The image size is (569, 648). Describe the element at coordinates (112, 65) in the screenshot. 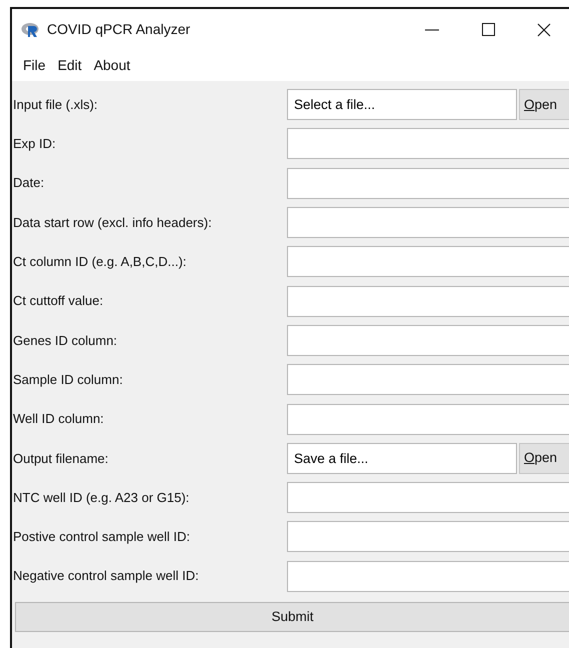

I see `menu-item: About` at that location.